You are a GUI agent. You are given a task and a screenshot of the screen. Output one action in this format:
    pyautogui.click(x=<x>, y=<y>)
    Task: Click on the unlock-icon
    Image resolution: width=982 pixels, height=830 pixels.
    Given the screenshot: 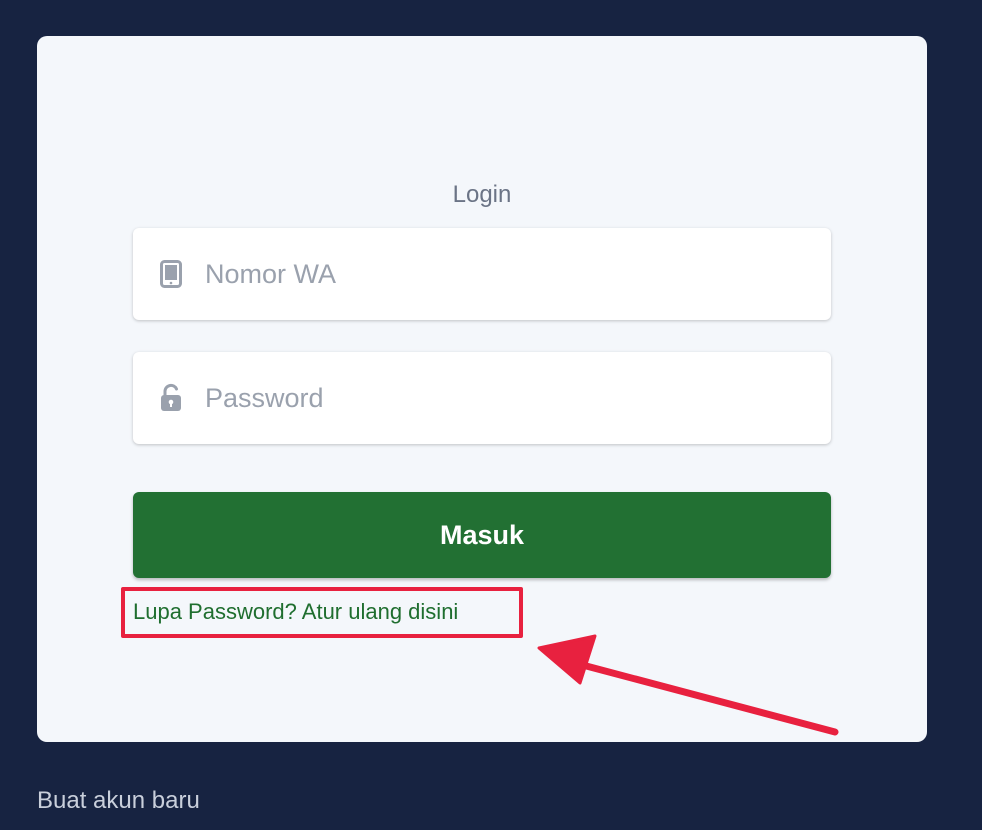 What is the action you would take?
    pyautogui.click(x=171, y=398)
    